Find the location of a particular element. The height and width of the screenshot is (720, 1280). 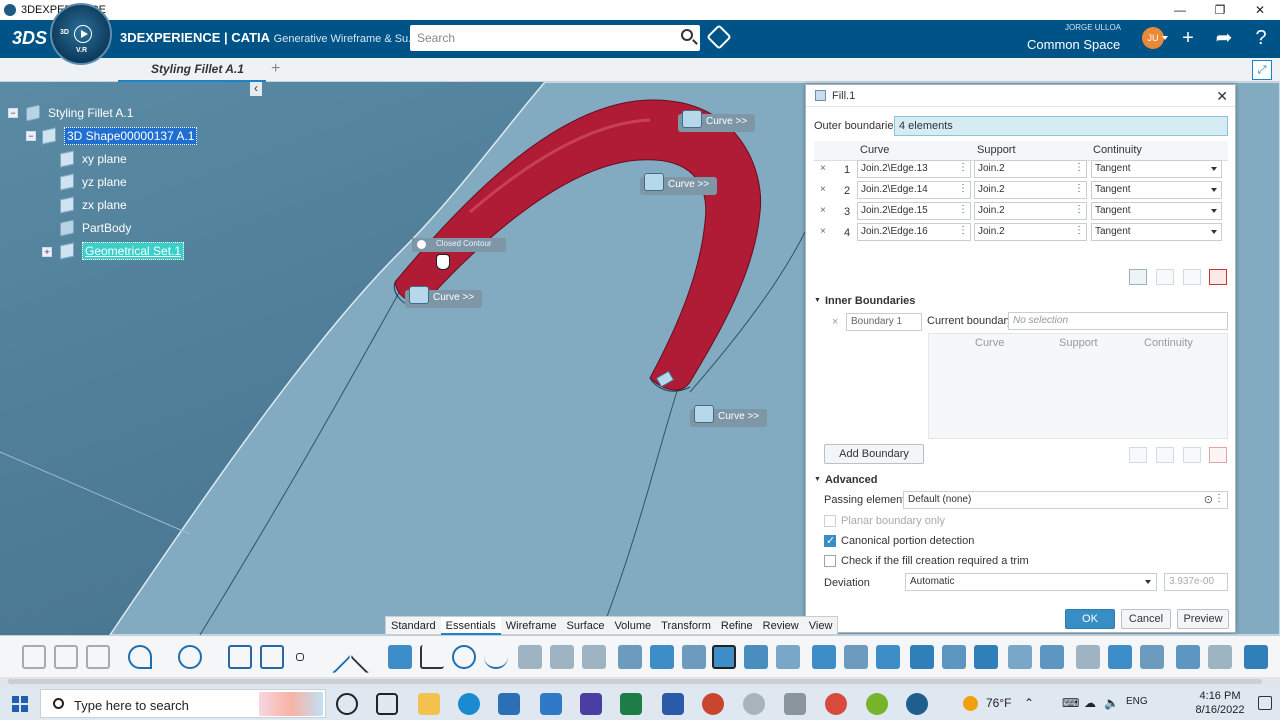

expand-icon: ⤢ is located at coordinates (1262, 70).